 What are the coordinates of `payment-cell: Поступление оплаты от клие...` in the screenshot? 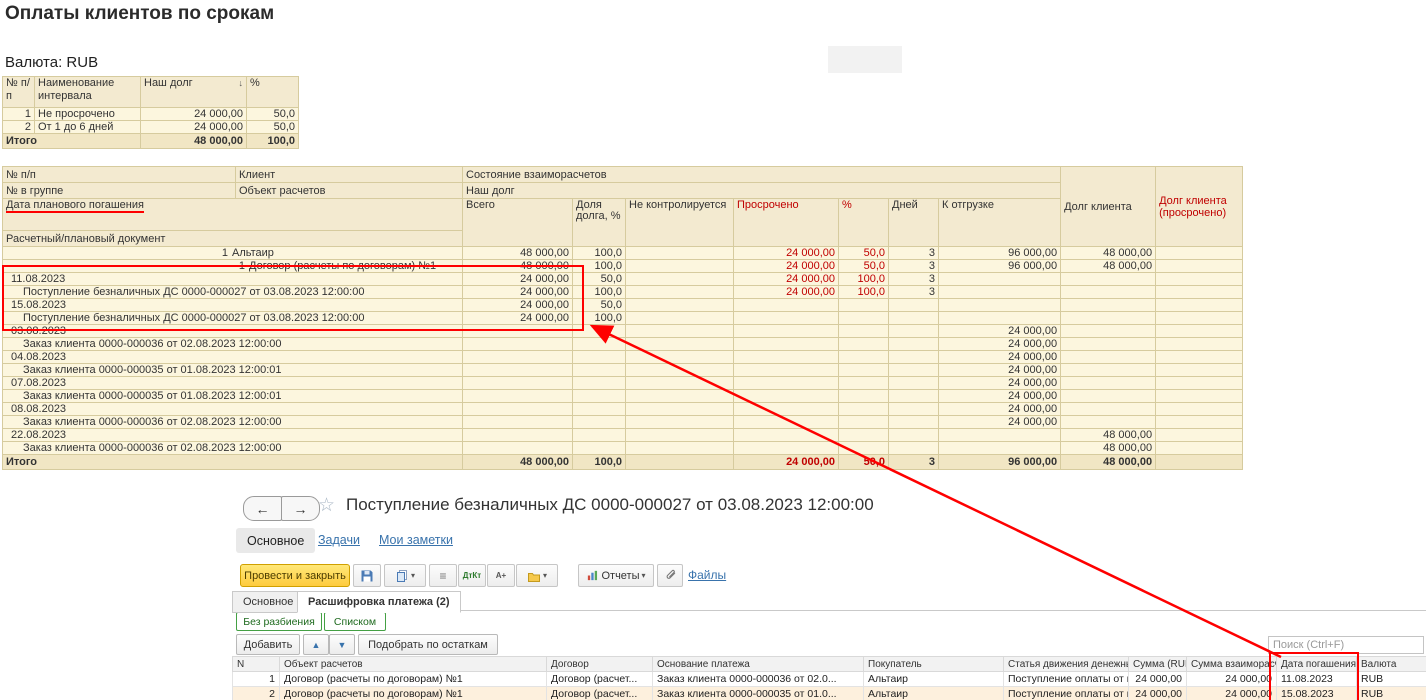 It's located at (1066, 693).